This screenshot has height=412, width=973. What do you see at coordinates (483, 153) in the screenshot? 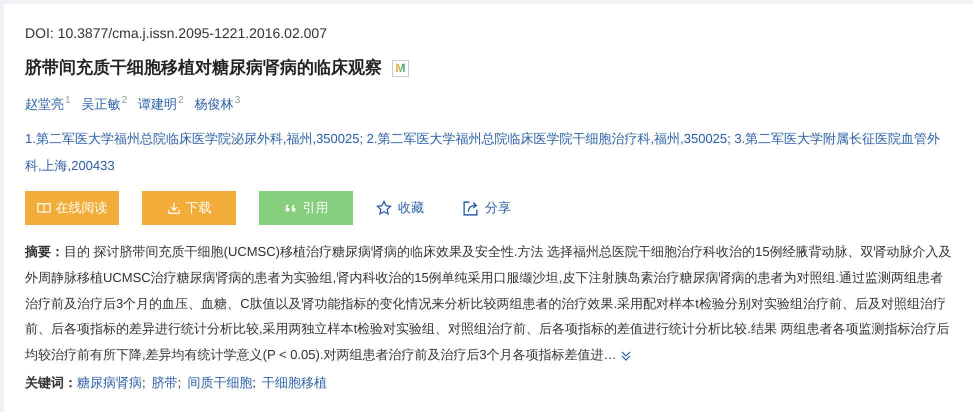
I see `affiliations-text: 1.第二军医大学福州总院临床医学院泌尿外科,福州,350025; 2.第二军医大学福州总院临床医学院干细胞治疗科,福州,350025; 3.第二军医大学附属长征医院血管外科,上海,200433` at bounding box center [483, 153].